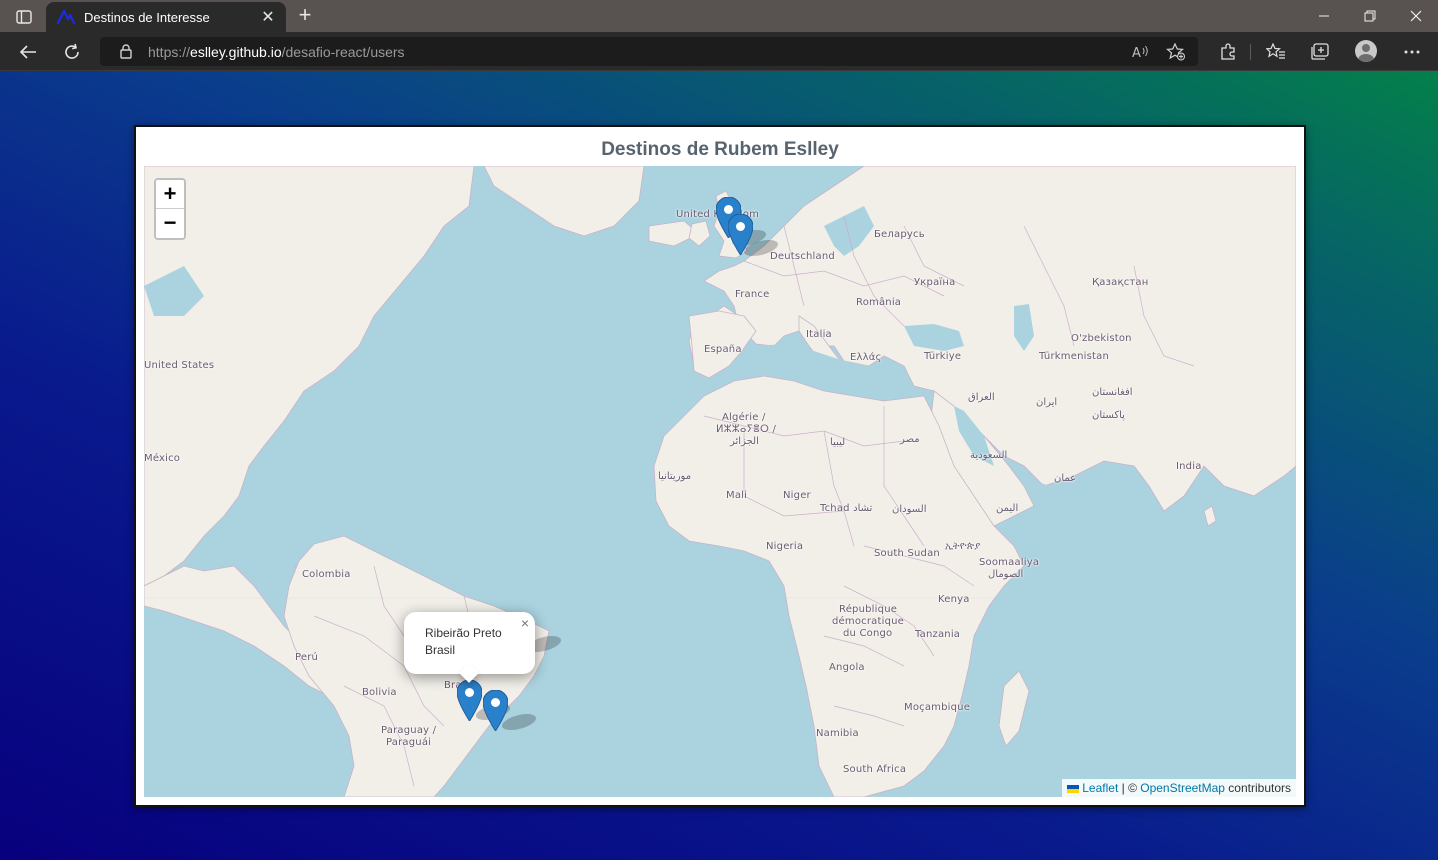  Describe the element at coordinates (1276, 52) in the screenshot. I see `favorites-icon` at that location.